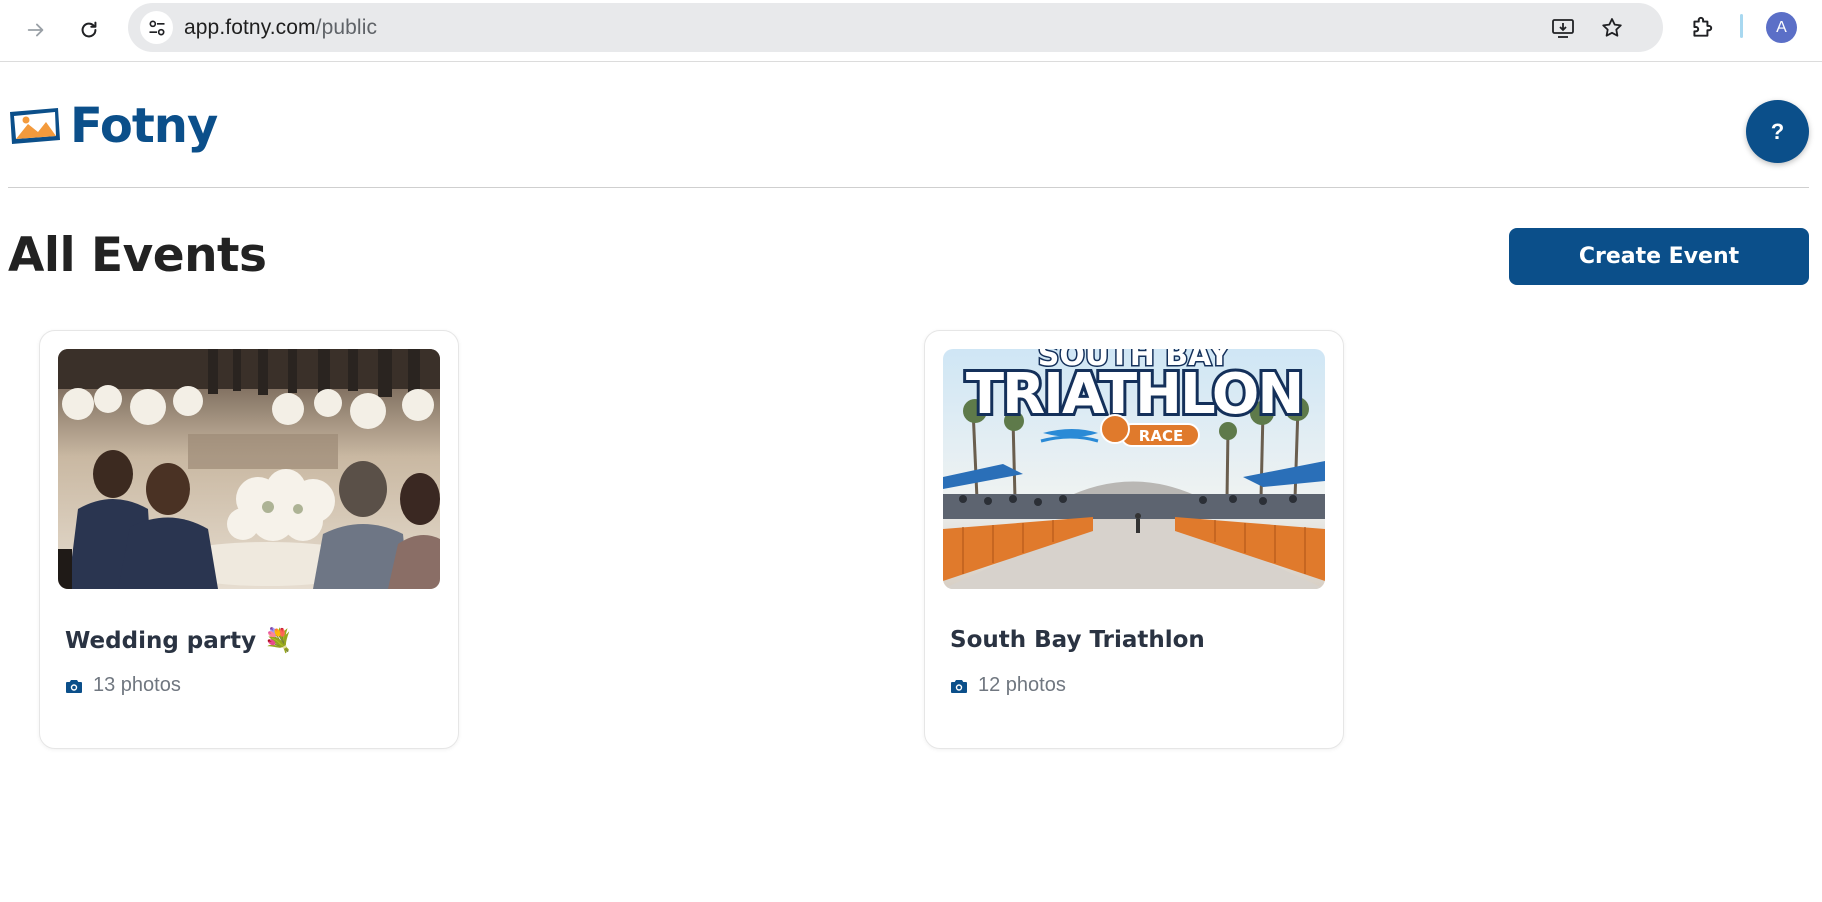 The width and height of the screenshot is (1822, 902). Describe the element at coordinates (346, 27) in the screenshot. I see `url-path: /public` at that location.